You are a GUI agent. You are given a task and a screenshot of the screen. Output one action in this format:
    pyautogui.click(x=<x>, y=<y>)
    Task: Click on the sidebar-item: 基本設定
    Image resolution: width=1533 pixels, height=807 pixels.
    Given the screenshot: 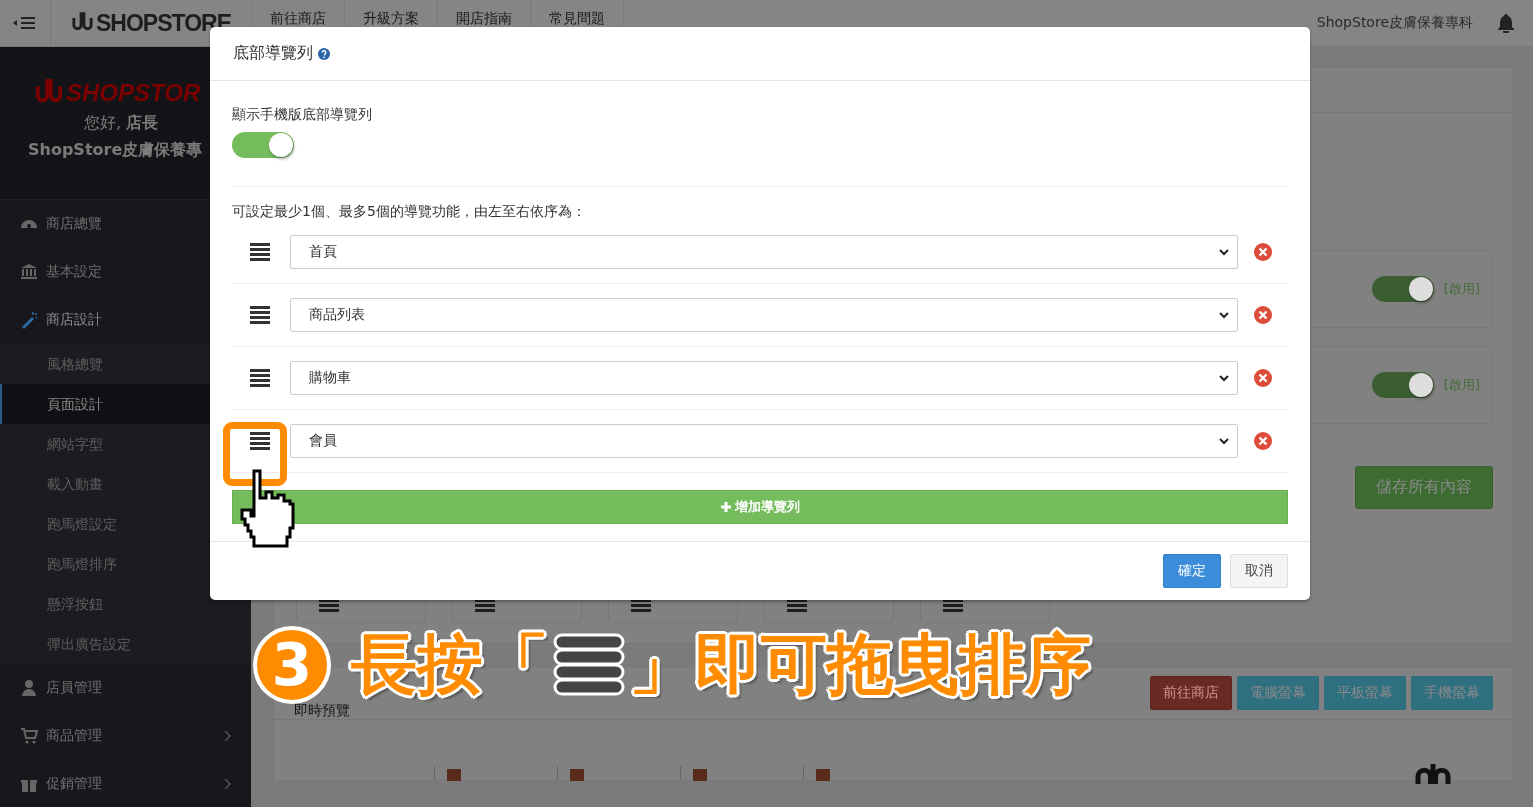 What is the action you would take?
    pyautogui.click(x=125, y=272)
    